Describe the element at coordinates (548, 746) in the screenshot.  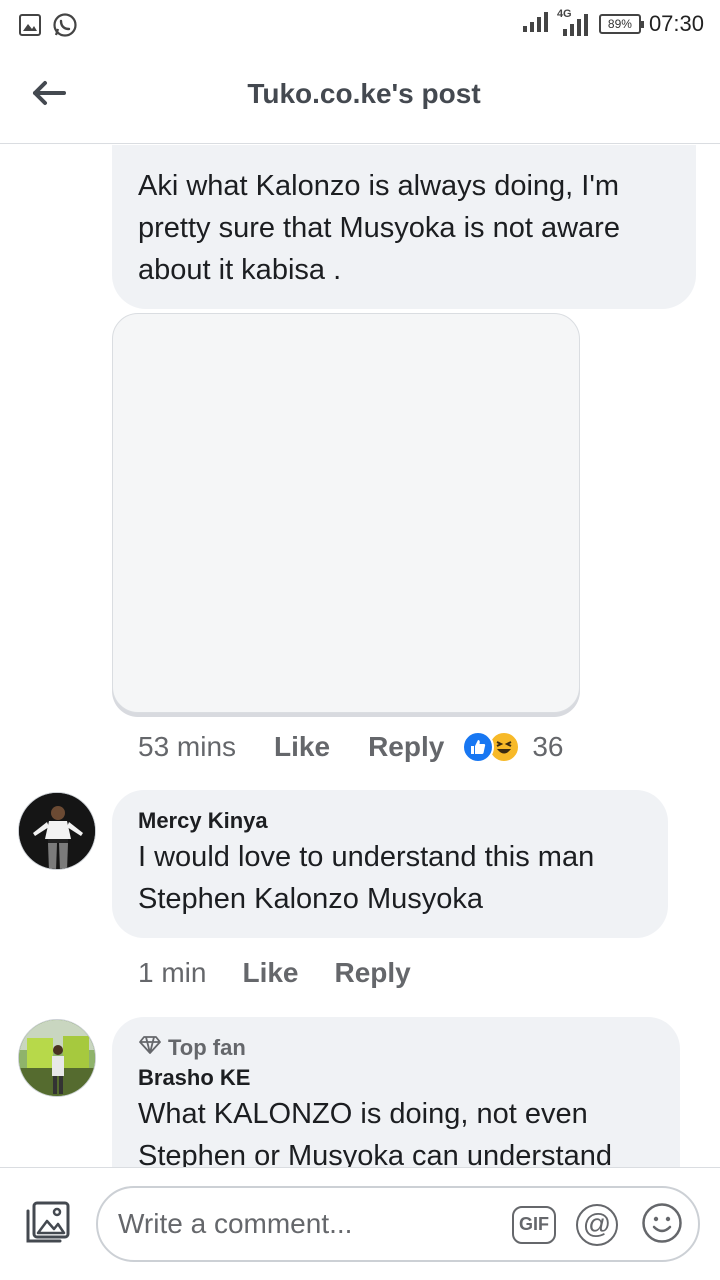
I see `reaction-count: 36` at that location.